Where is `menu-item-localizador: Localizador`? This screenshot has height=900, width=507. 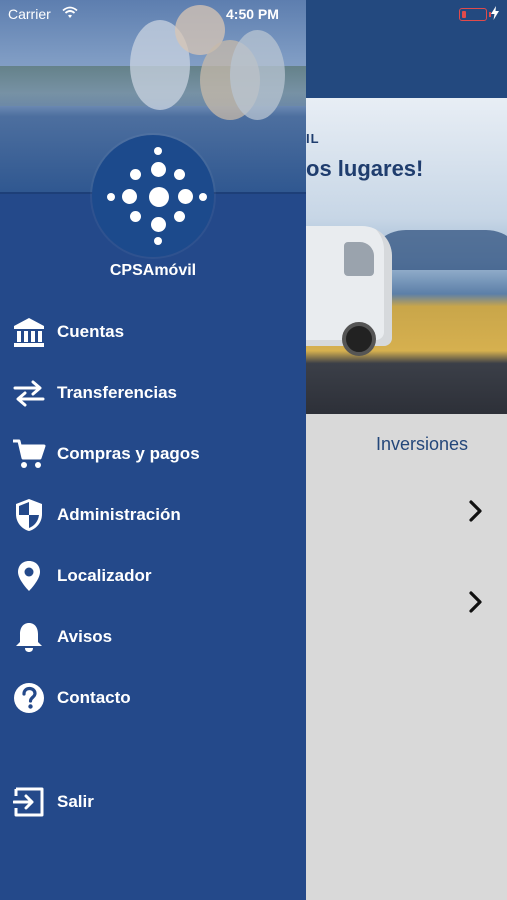
menu-item-localizador: Localizador is located at coordinates (153, 576).